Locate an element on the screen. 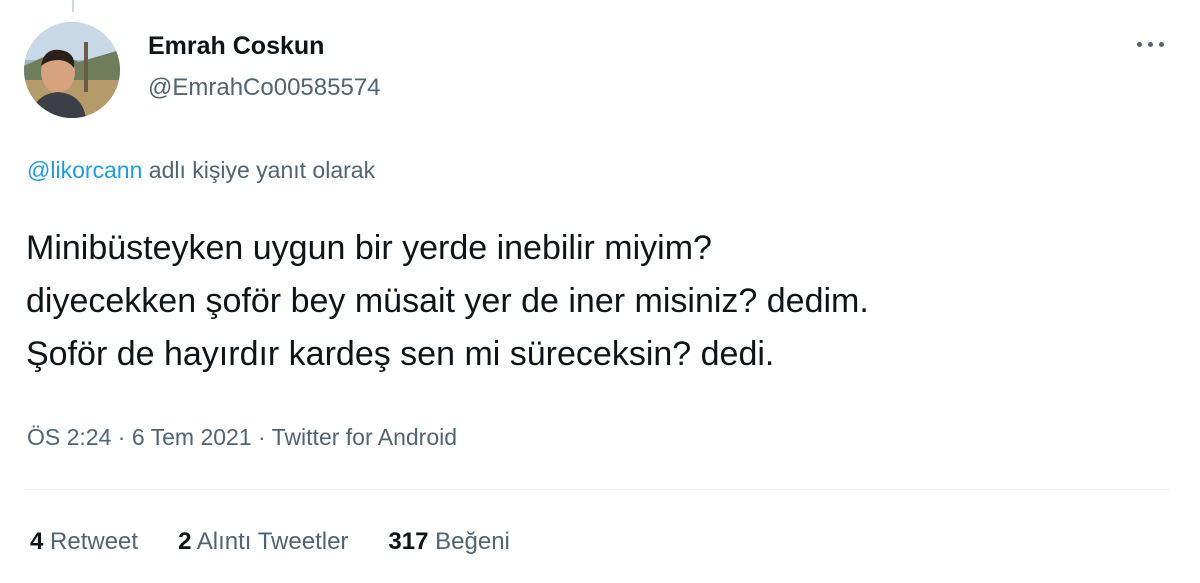  avatar is located at coordinates (72, 70).